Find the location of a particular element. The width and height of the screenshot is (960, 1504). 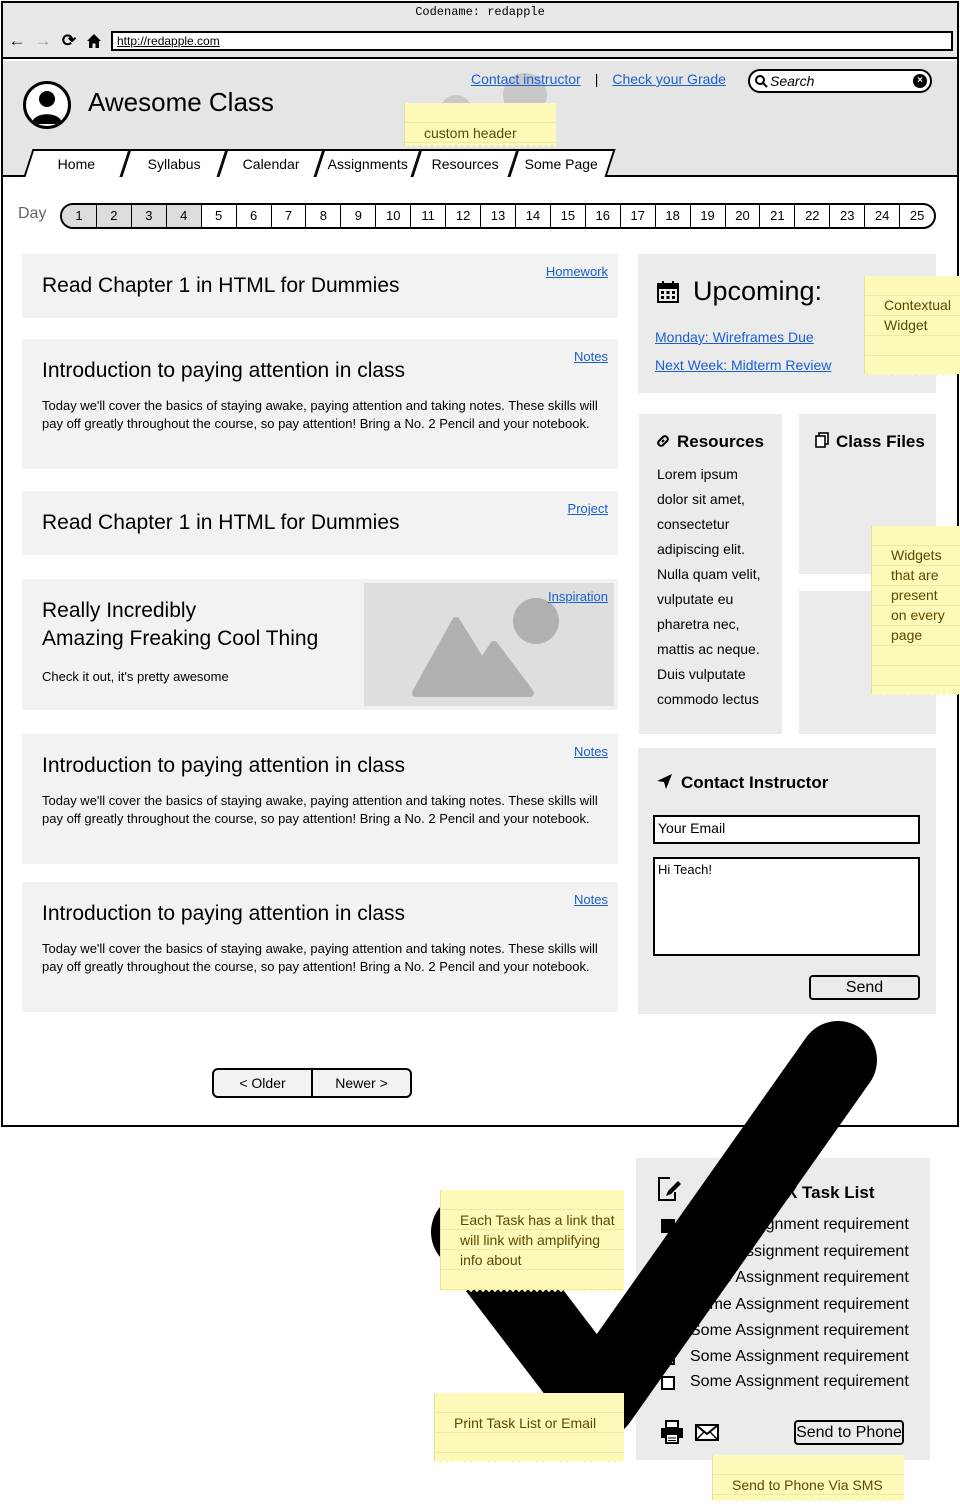

upcoming-title: Upcoming: is located at coordinates (758, 291).